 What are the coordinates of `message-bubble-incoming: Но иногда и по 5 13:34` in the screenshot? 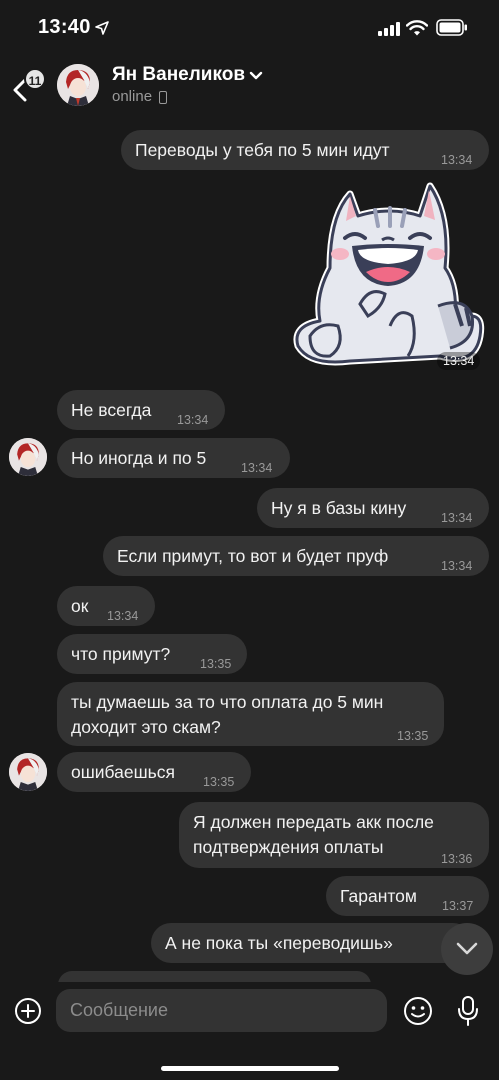 It's located at (173, 458).